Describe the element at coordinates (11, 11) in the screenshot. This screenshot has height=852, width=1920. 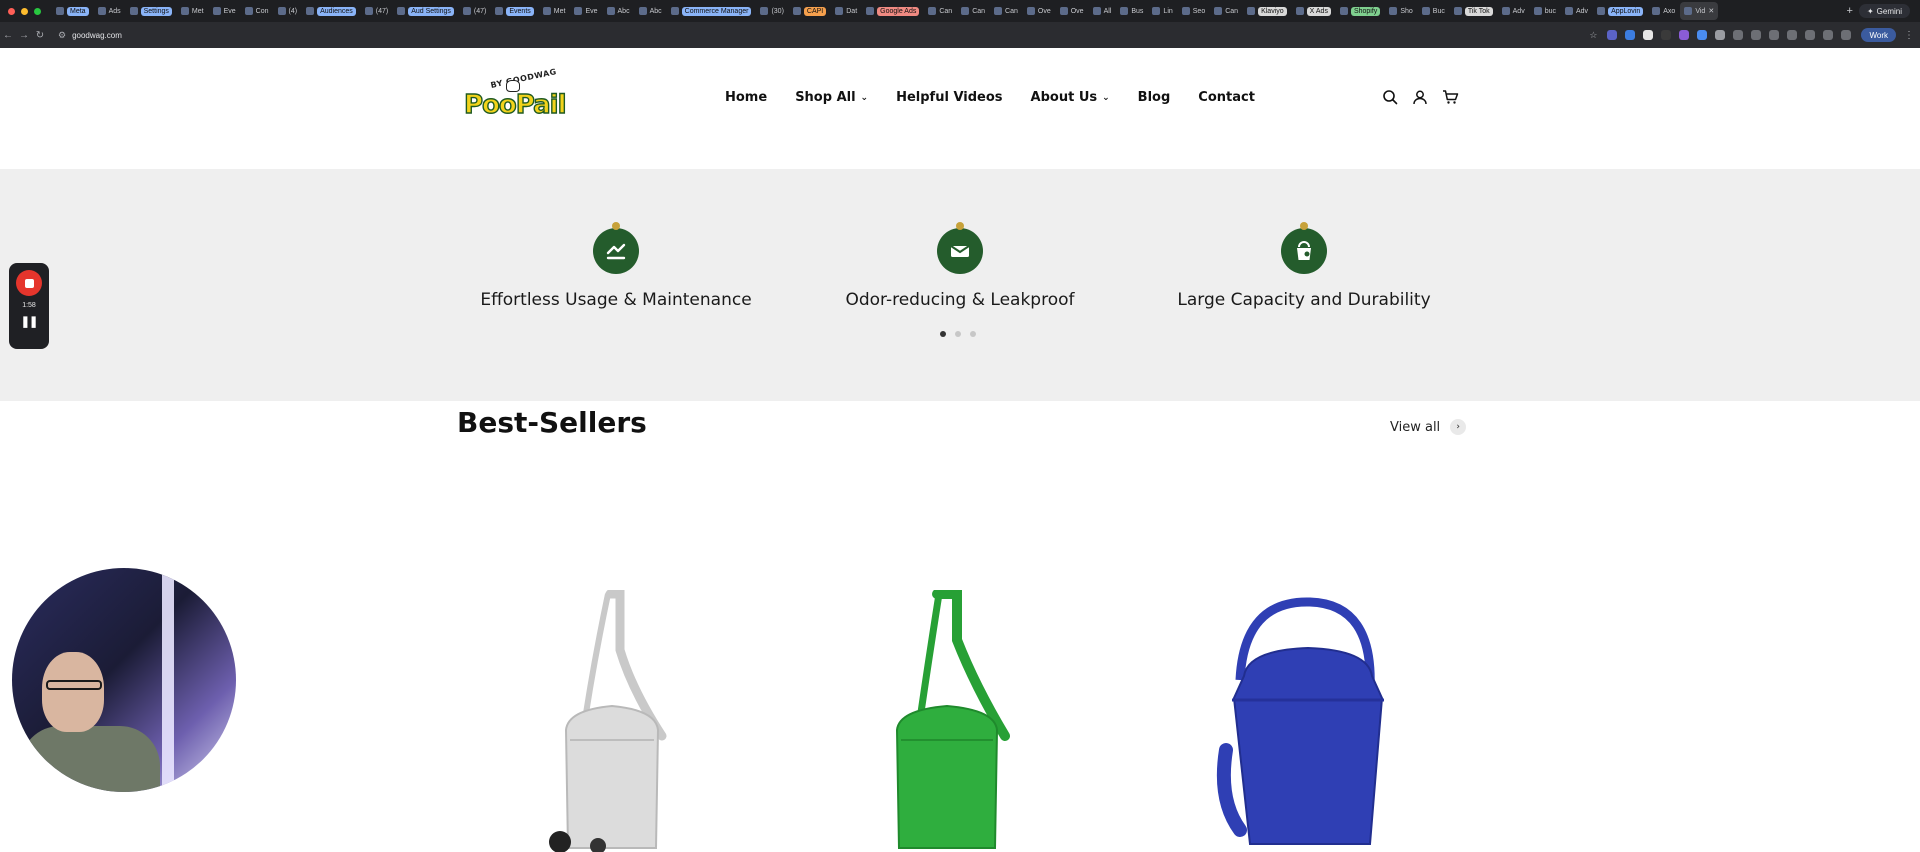
I see `close-window-button` at that location.